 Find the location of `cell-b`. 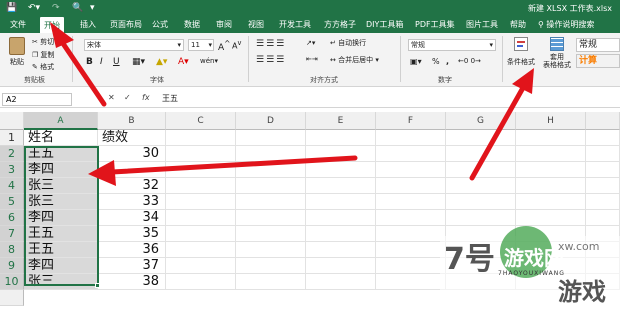

cell-b is located at coordinates (132, 170).